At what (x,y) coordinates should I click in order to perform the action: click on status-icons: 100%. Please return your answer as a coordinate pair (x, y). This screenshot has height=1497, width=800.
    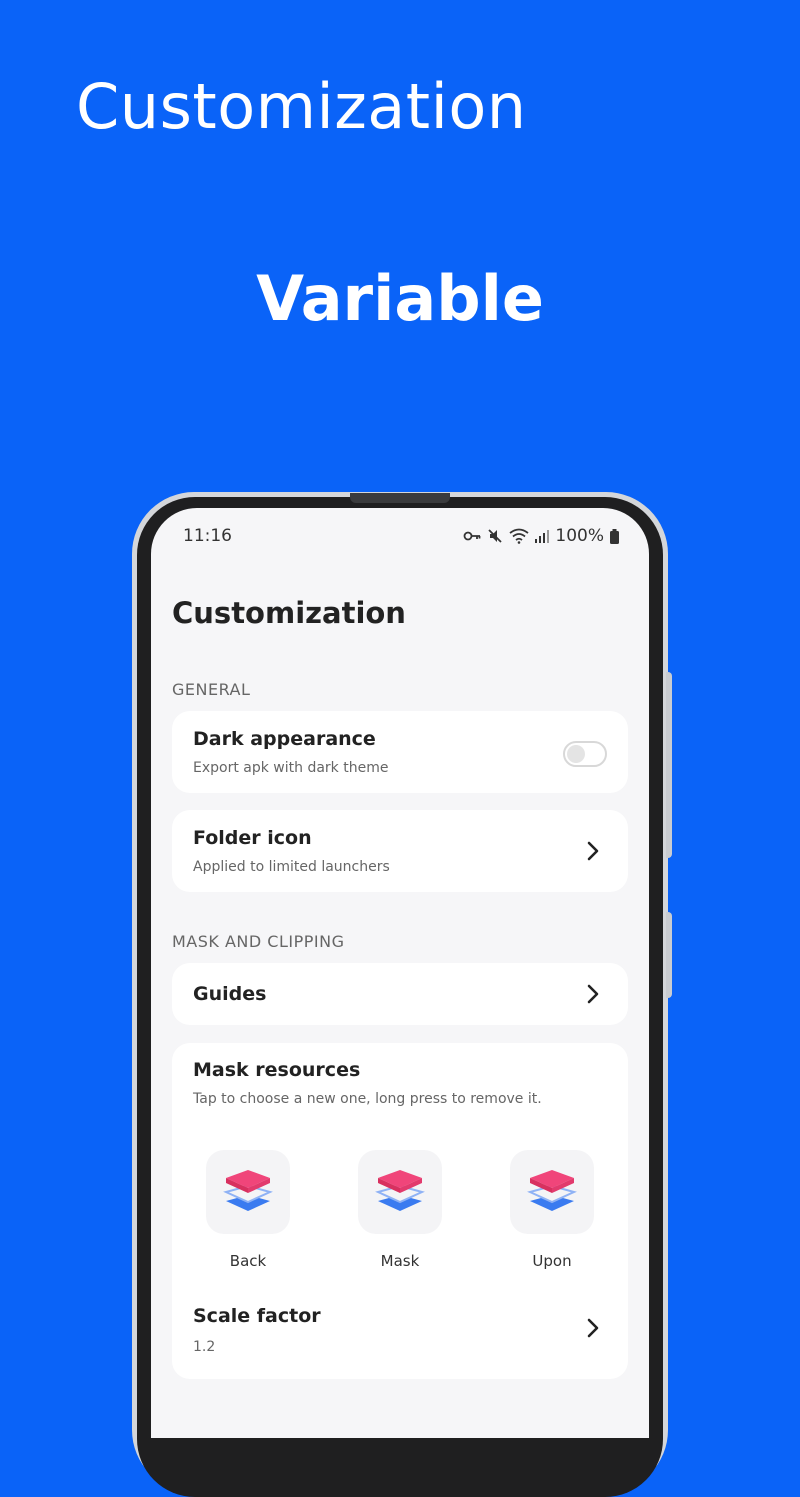
    Looking at the image, I should click on (541, 536).